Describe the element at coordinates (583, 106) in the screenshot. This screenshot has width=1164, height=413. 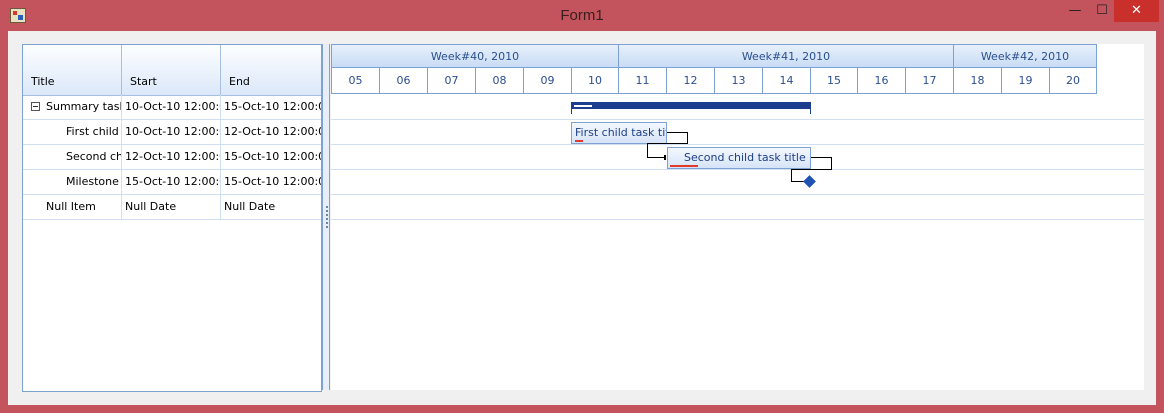
I see `summary-progress` at that location.